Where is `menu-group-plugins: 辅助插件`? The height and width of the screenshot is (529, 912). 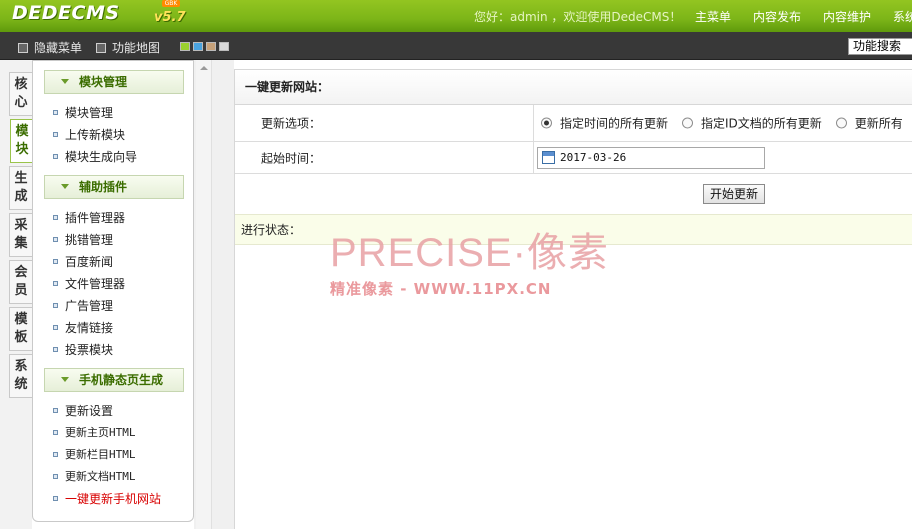
menu-group-plugins: 辅助插件 is located at coordinates (114, 187).